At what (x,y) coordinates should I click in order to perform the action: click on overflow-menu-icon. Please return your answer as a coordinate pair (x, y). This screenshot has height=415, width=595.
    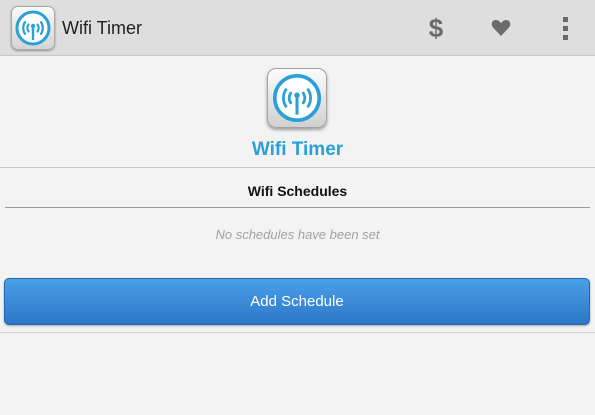
    Looking at the image, I should click on (565, 28).